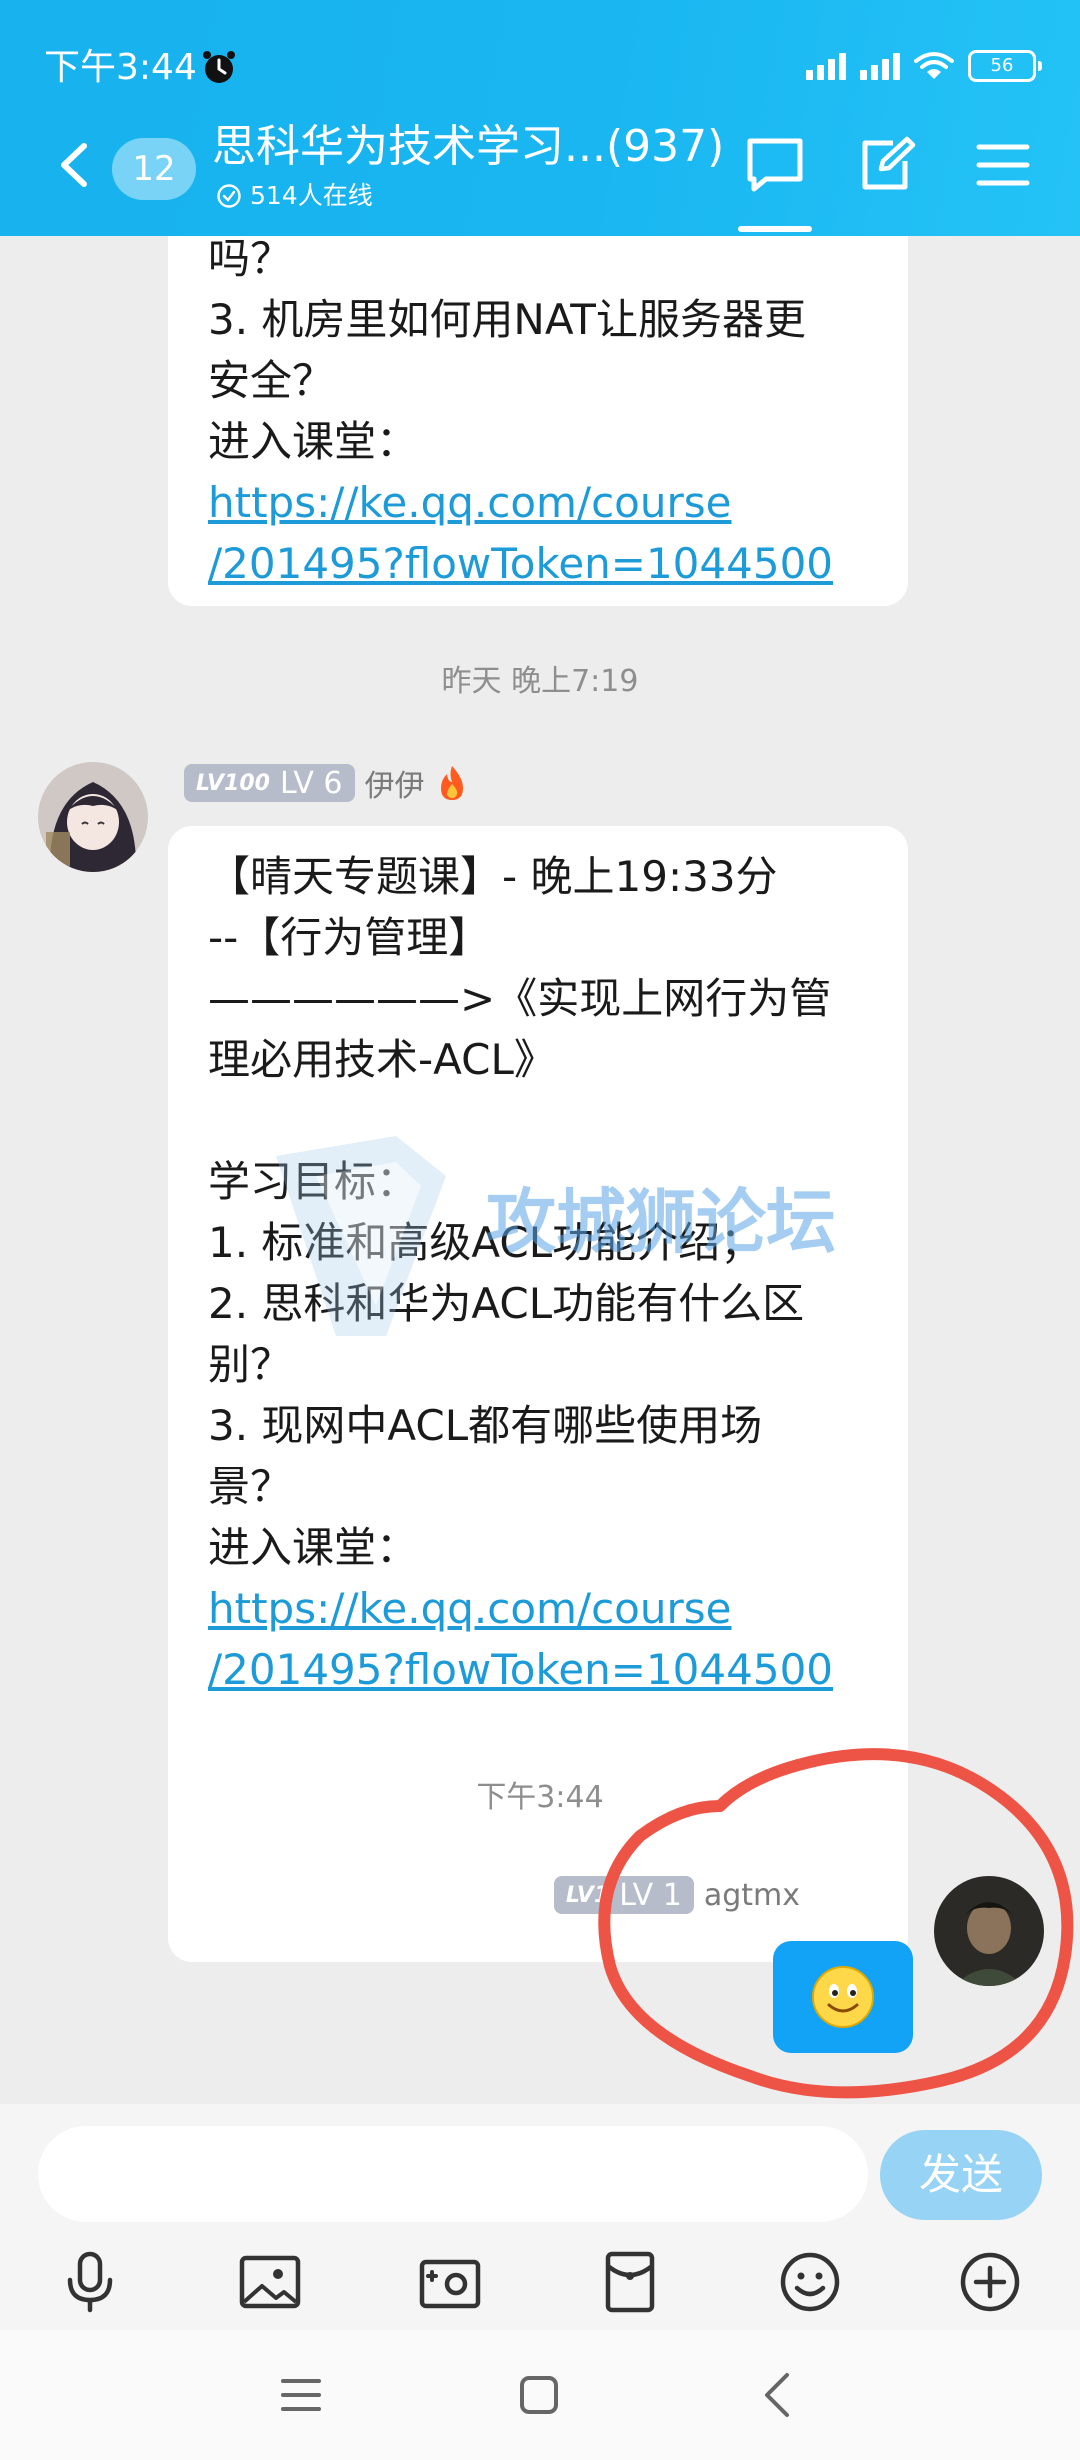  What do you see at coordinates (229, 196) in the screenshot?
I see `online-check-icon` at bounding box center [229, 196].